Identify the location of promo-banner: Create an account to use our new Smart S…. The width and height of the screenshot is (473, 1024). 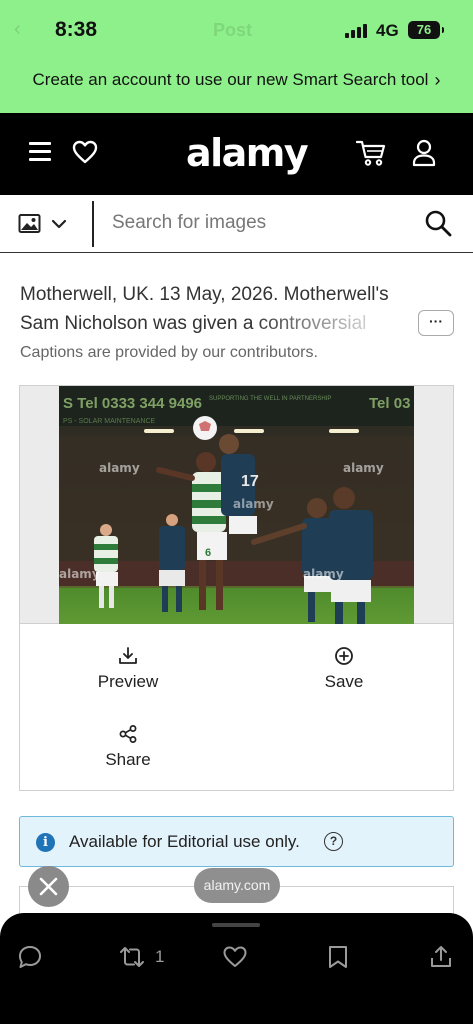
(236, 80).